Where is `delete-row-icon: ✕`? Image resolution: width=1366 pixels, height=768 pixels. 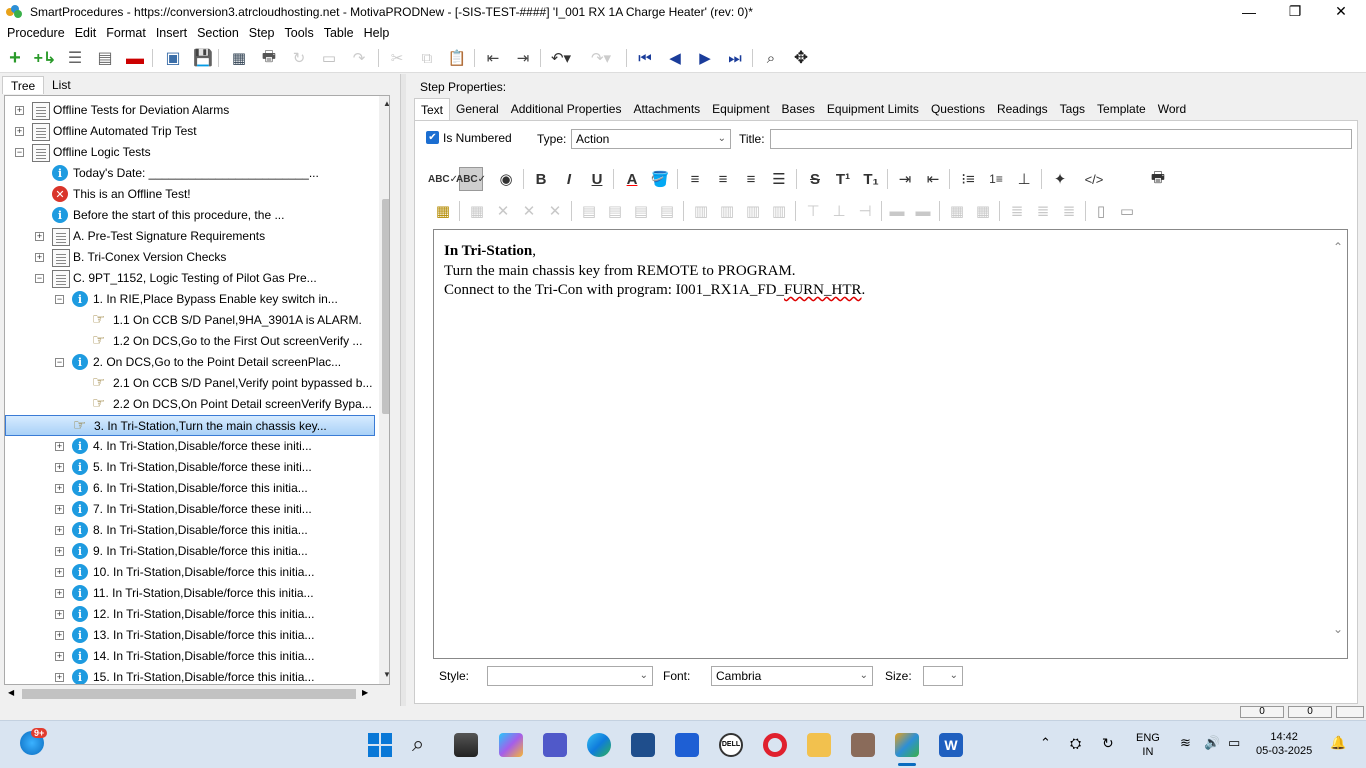
delete-row-icon: ✕ is located at coordinates (529, 211).